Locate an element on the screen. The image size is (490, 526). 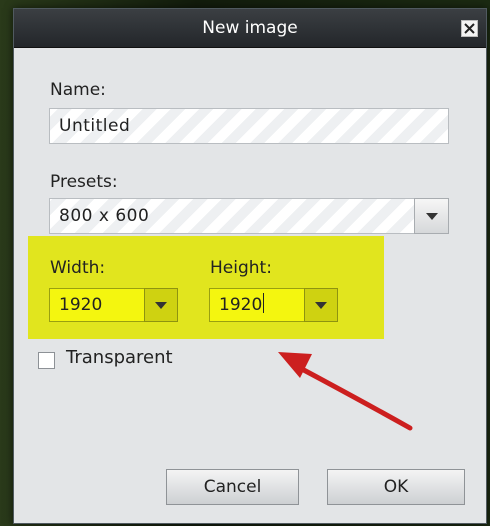
name-label: Name: is located at coordinates (78, 90).